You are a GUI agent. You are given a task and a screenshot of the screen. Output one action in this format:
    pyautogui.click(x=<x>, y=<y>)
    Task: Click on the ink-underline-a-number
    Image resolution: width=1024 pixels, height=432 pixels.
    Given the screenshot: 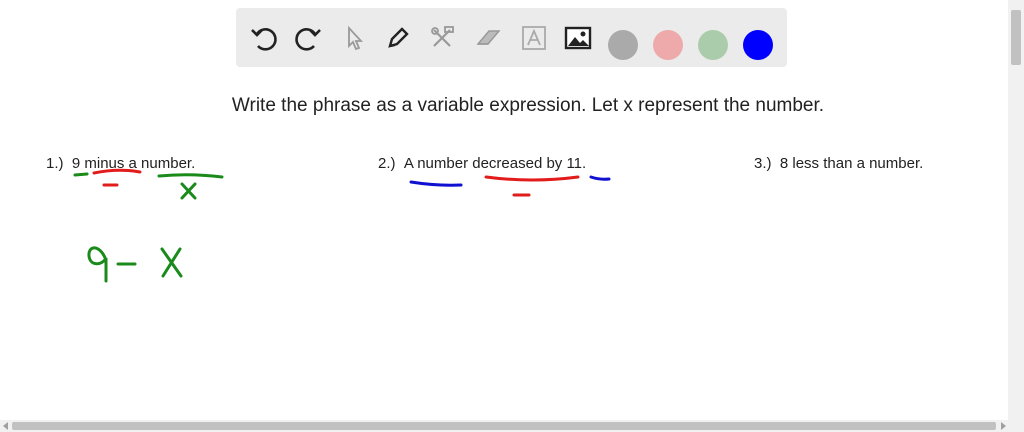 What is the action you would take?
    pyautogui.click(x=436, y=183)
    